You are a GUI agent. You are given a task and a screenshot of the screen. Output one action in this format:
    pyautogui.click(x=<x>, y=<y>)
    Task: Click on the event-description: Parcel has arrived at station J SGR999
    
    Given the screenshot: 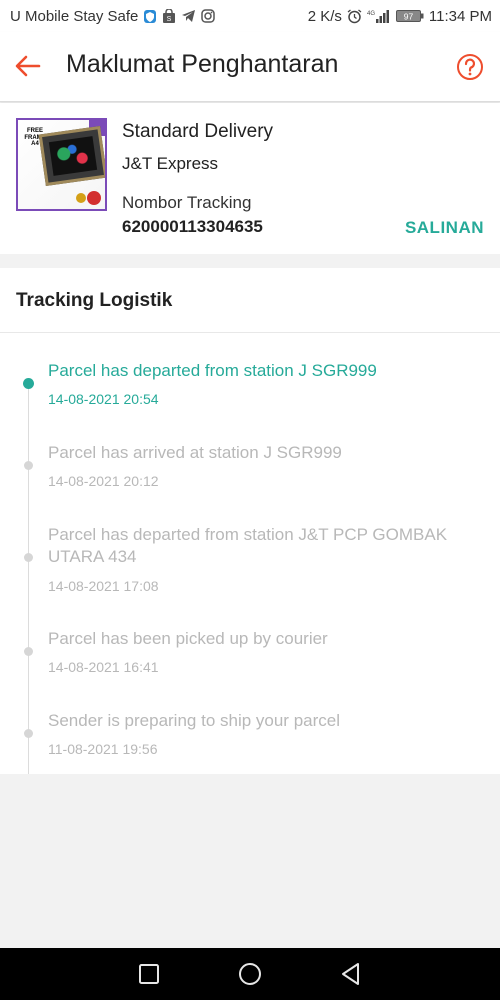 What is the action you would take?
    pyautogui.click(x=195, y=452)
    